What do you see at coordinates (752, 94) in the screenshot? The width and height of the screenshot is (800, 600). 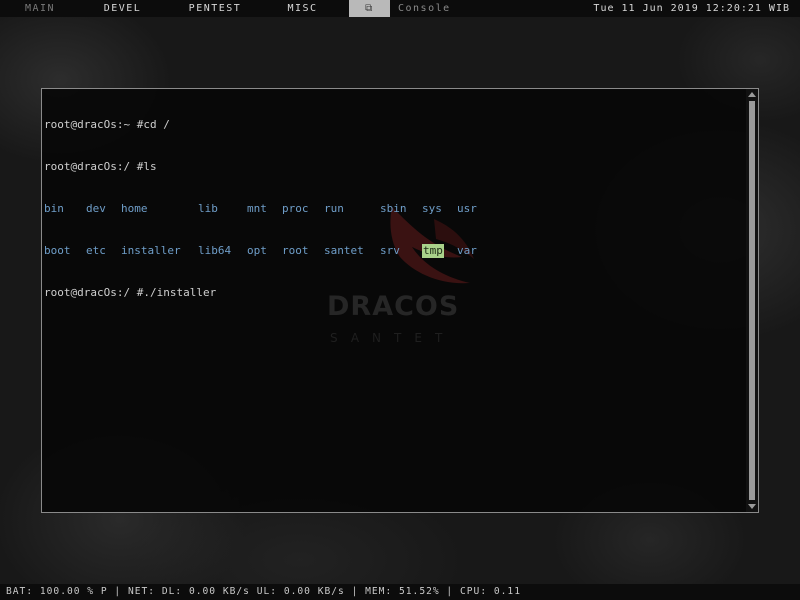 I see `scroll-up-icon` at bounding box center [752, 94].